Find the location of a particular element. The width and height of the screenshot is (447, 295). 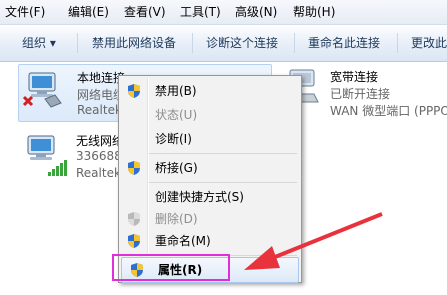

menu-item-status: 状态(U) is located at coordinates (210, 115).